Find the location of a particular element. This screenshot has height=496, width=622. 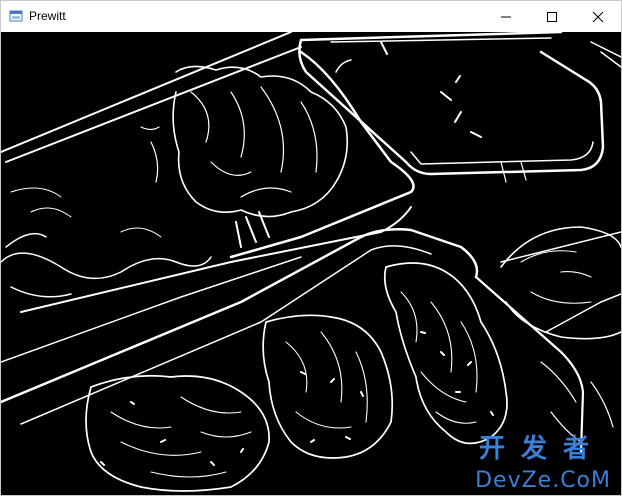

close-button is located at coordinates (598, 16).